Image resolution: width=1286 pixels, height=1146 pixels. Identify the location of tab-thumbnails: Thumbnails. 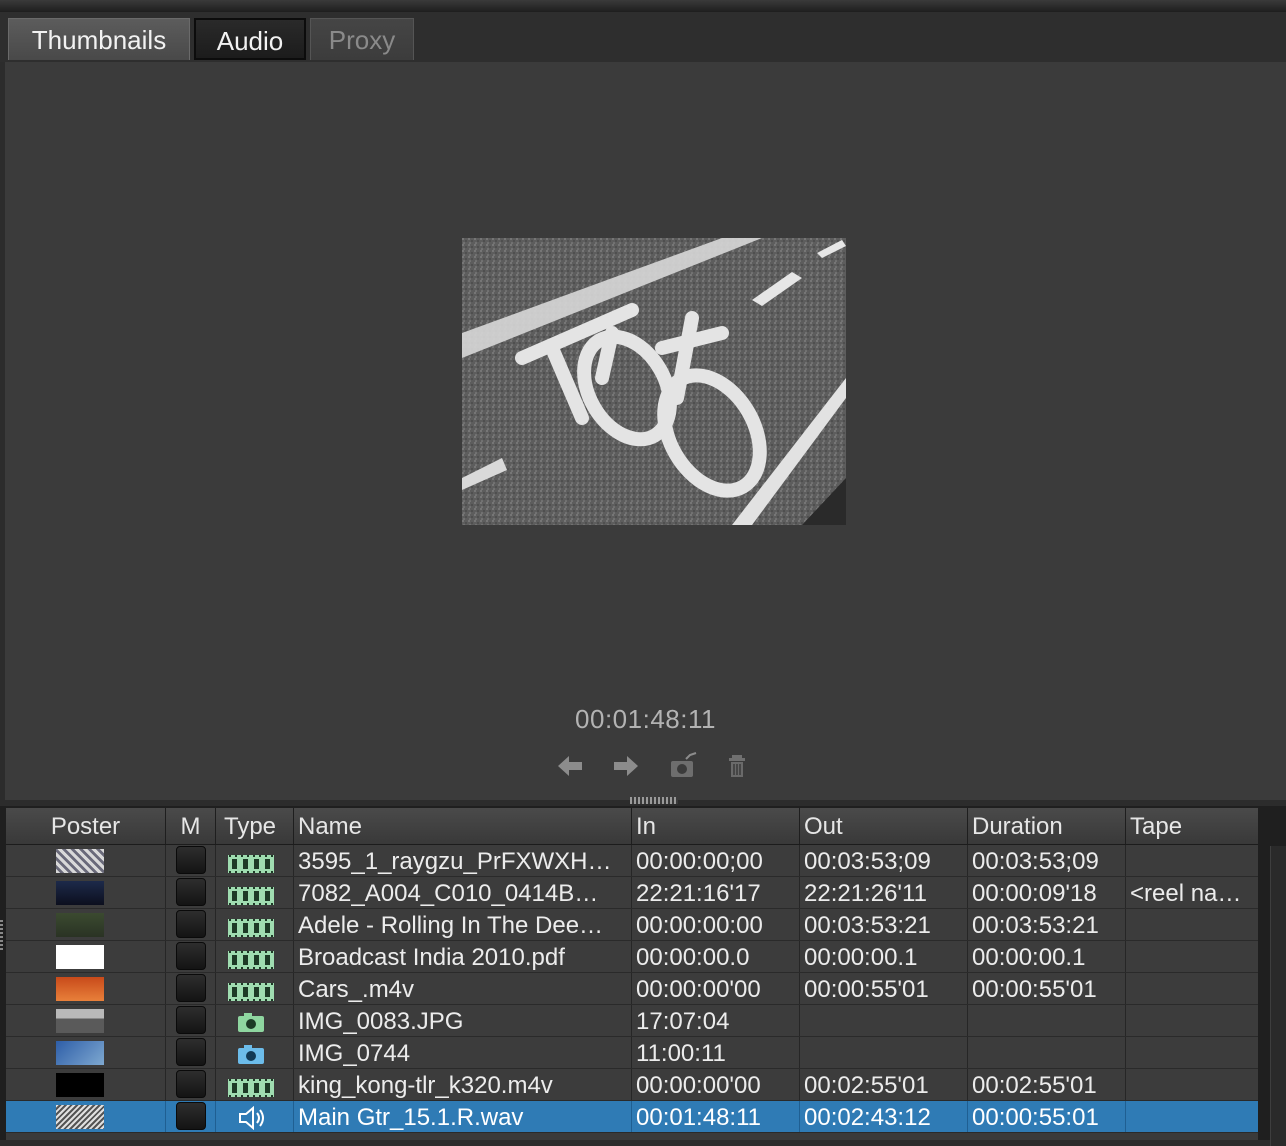
(99, 39).